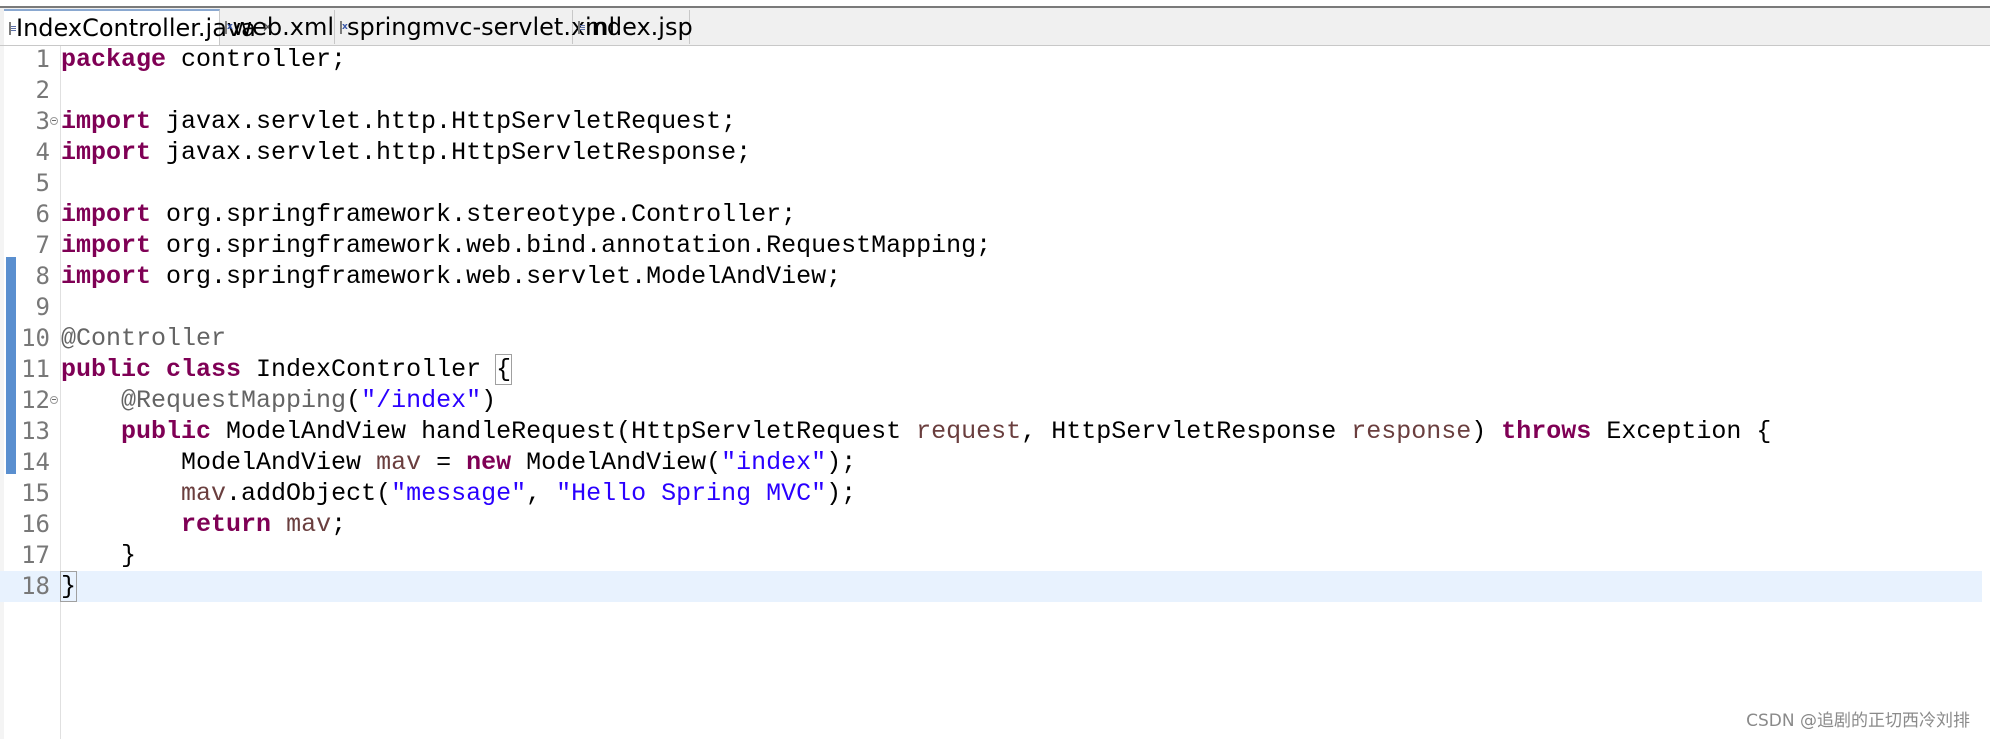  What do you see at coordinates (995, 338) in the screenshot?
I see `code-line: 10 @Controller` at bounding box center [995, 338].